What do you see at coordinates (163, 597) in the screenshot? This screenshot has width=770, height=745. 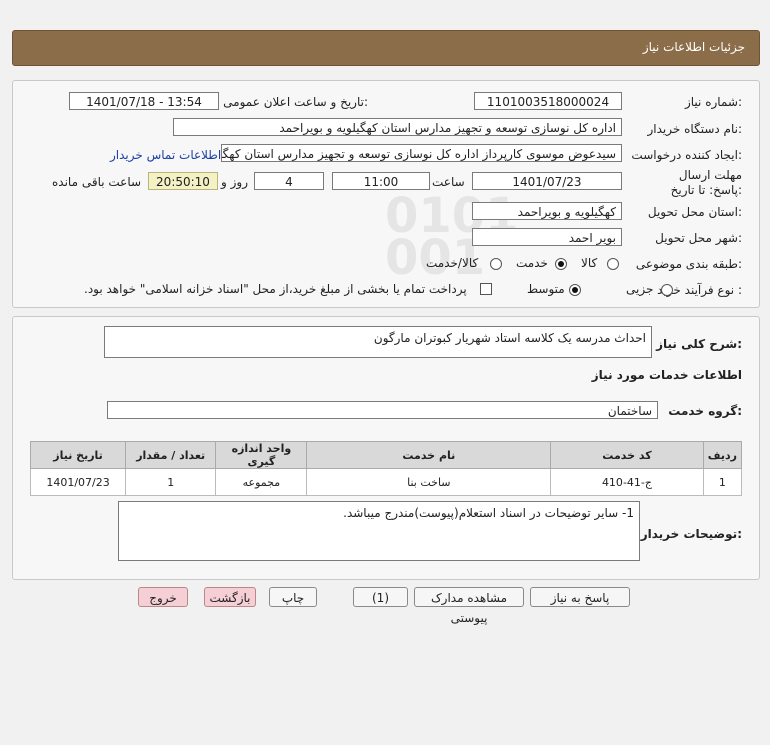 I see `exit-button: خروج` at bounding box center [163, 597].